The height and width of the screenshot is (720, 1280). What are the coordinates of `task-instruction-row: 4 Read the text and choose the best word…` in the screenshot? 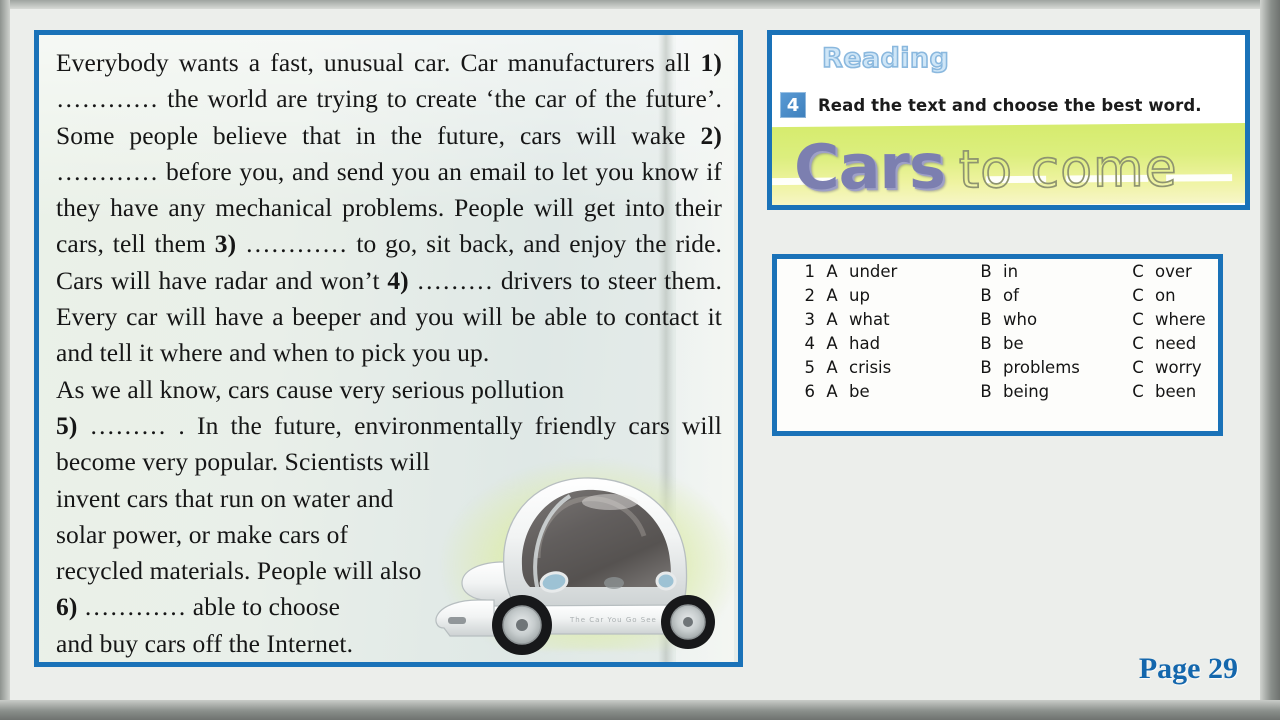 It's located at (991, 105).